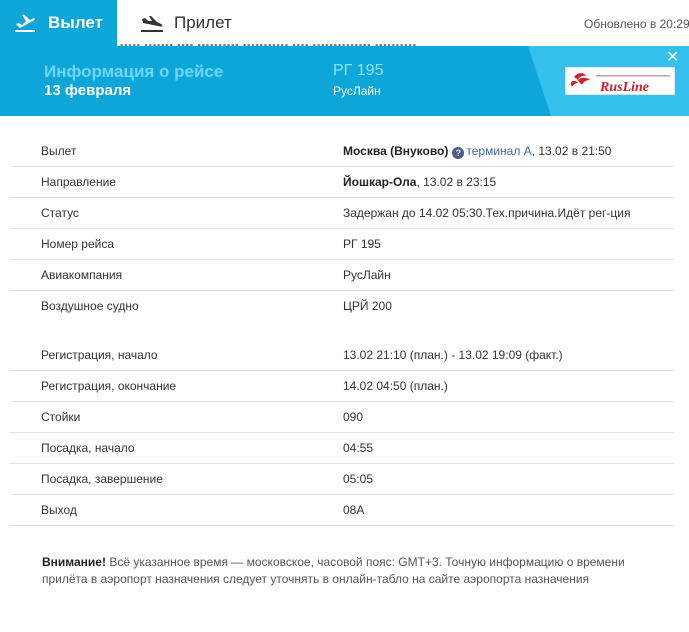 The width and height of the screenshot is (689, 632). What do you see at coordinates (342, 510) in the screenshot?
I see `row-gate: Выход 08А` at bounding box center [342, 510].